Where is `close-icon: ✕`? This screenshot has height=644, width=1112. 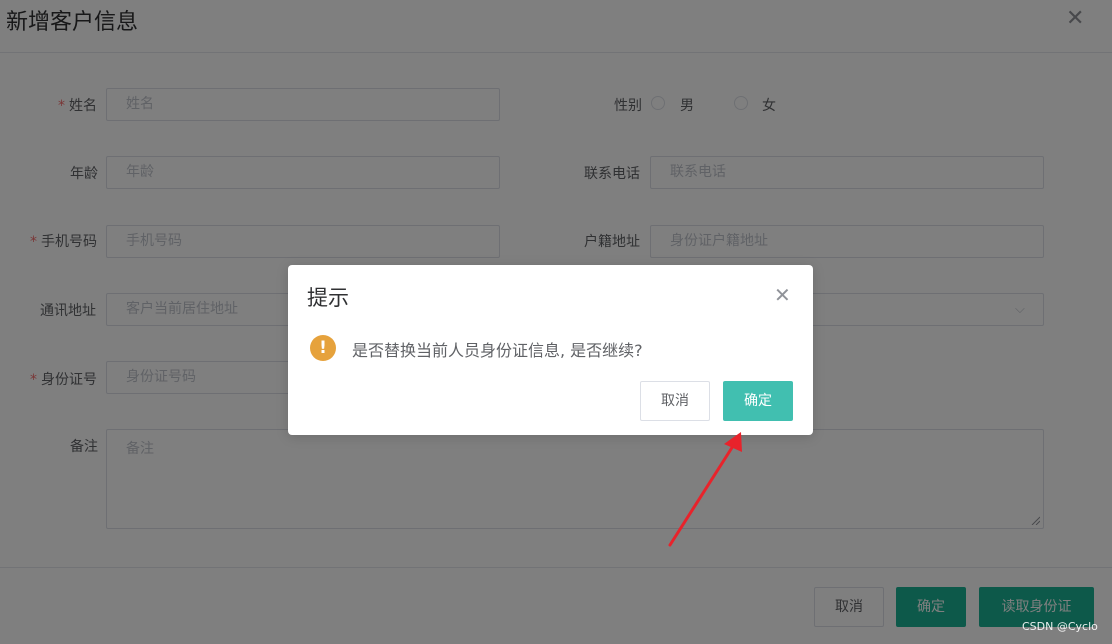
close-icon: ✕ is located at coordinates (782, 295).